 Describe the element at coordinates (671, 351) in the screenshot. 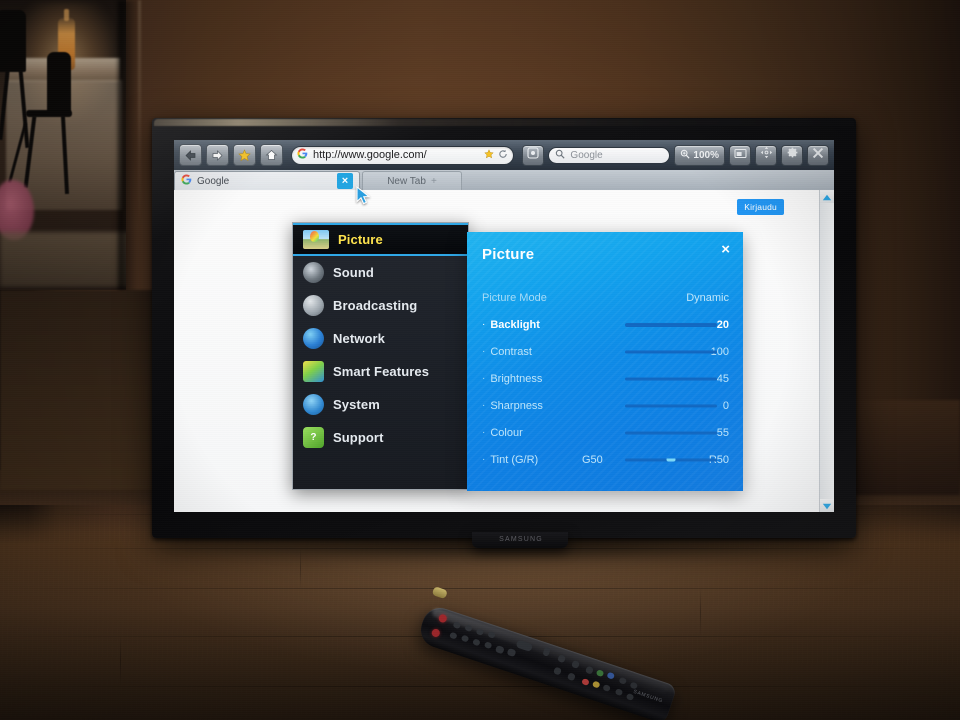

I see `slider-contrast` at that location.